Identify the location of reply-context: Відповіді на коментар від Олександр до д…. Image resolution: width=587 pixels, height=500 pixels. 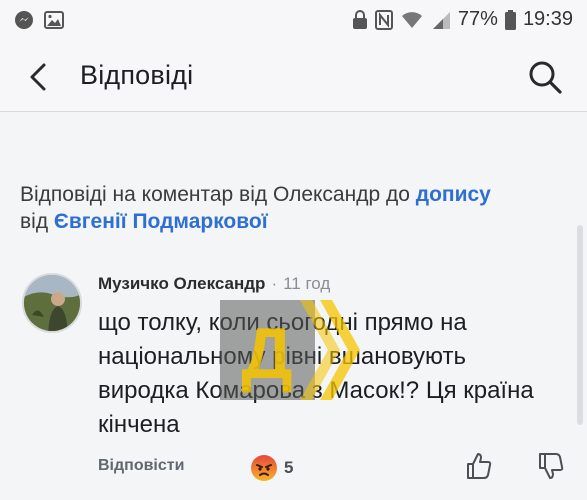
(290, 208).